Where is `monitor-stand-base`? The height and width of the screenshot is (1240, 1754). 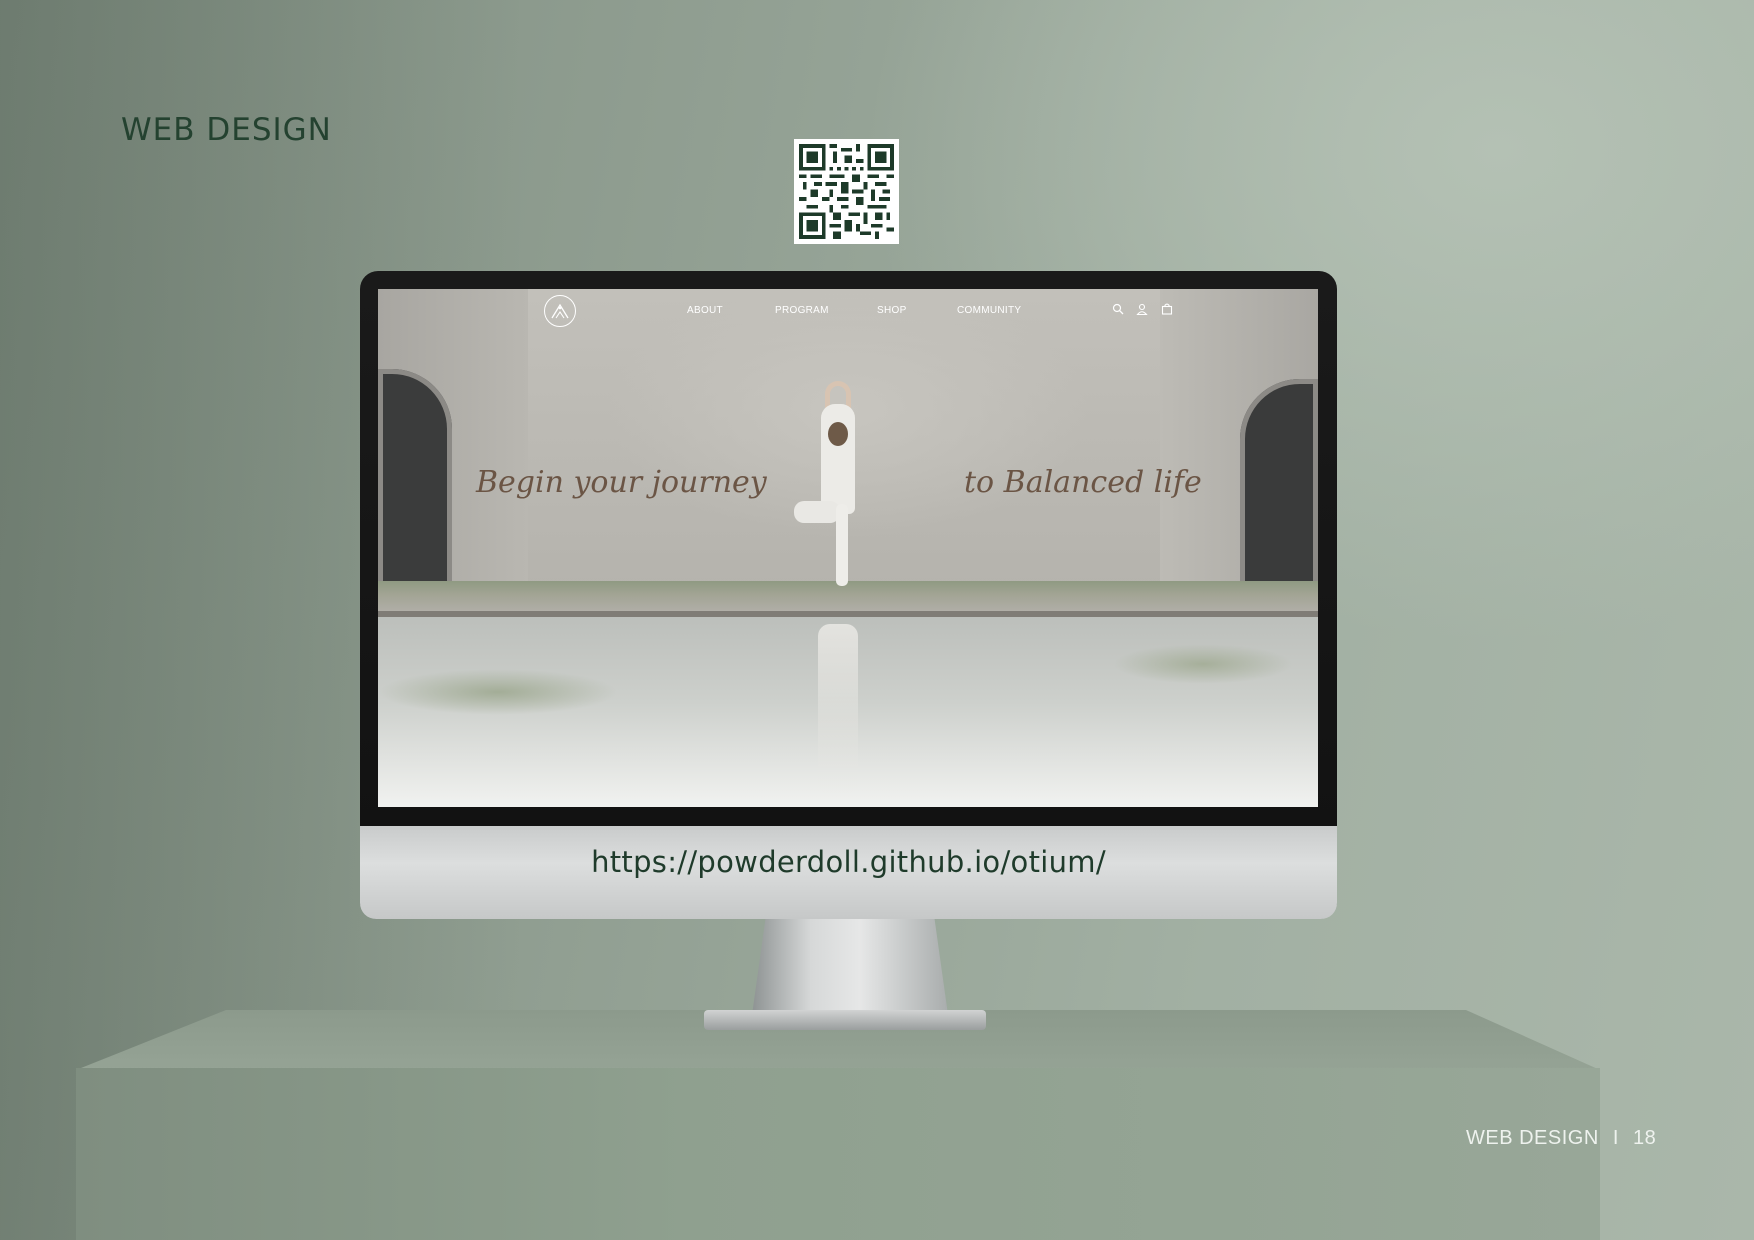
monitor-stand-base is located at coordinates (845, 1020).